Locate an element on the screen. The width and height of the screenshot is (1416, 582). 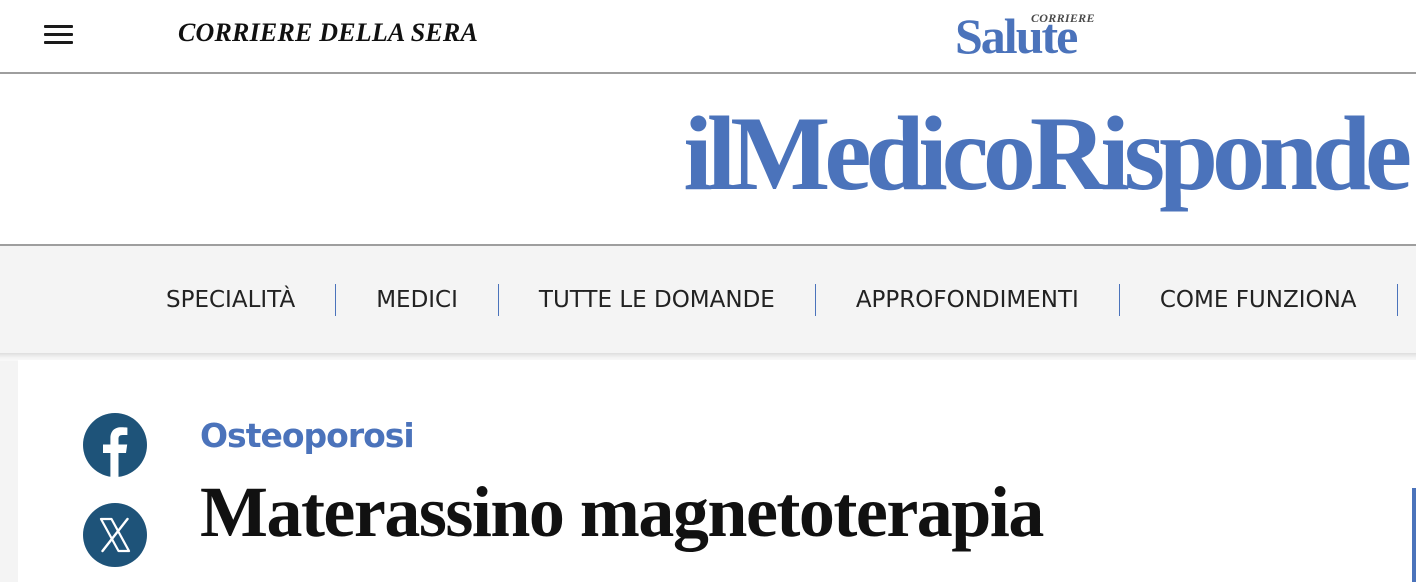
nav-item-come-funziona: COME FUNZIONA is located at coordinates (1259, 300).